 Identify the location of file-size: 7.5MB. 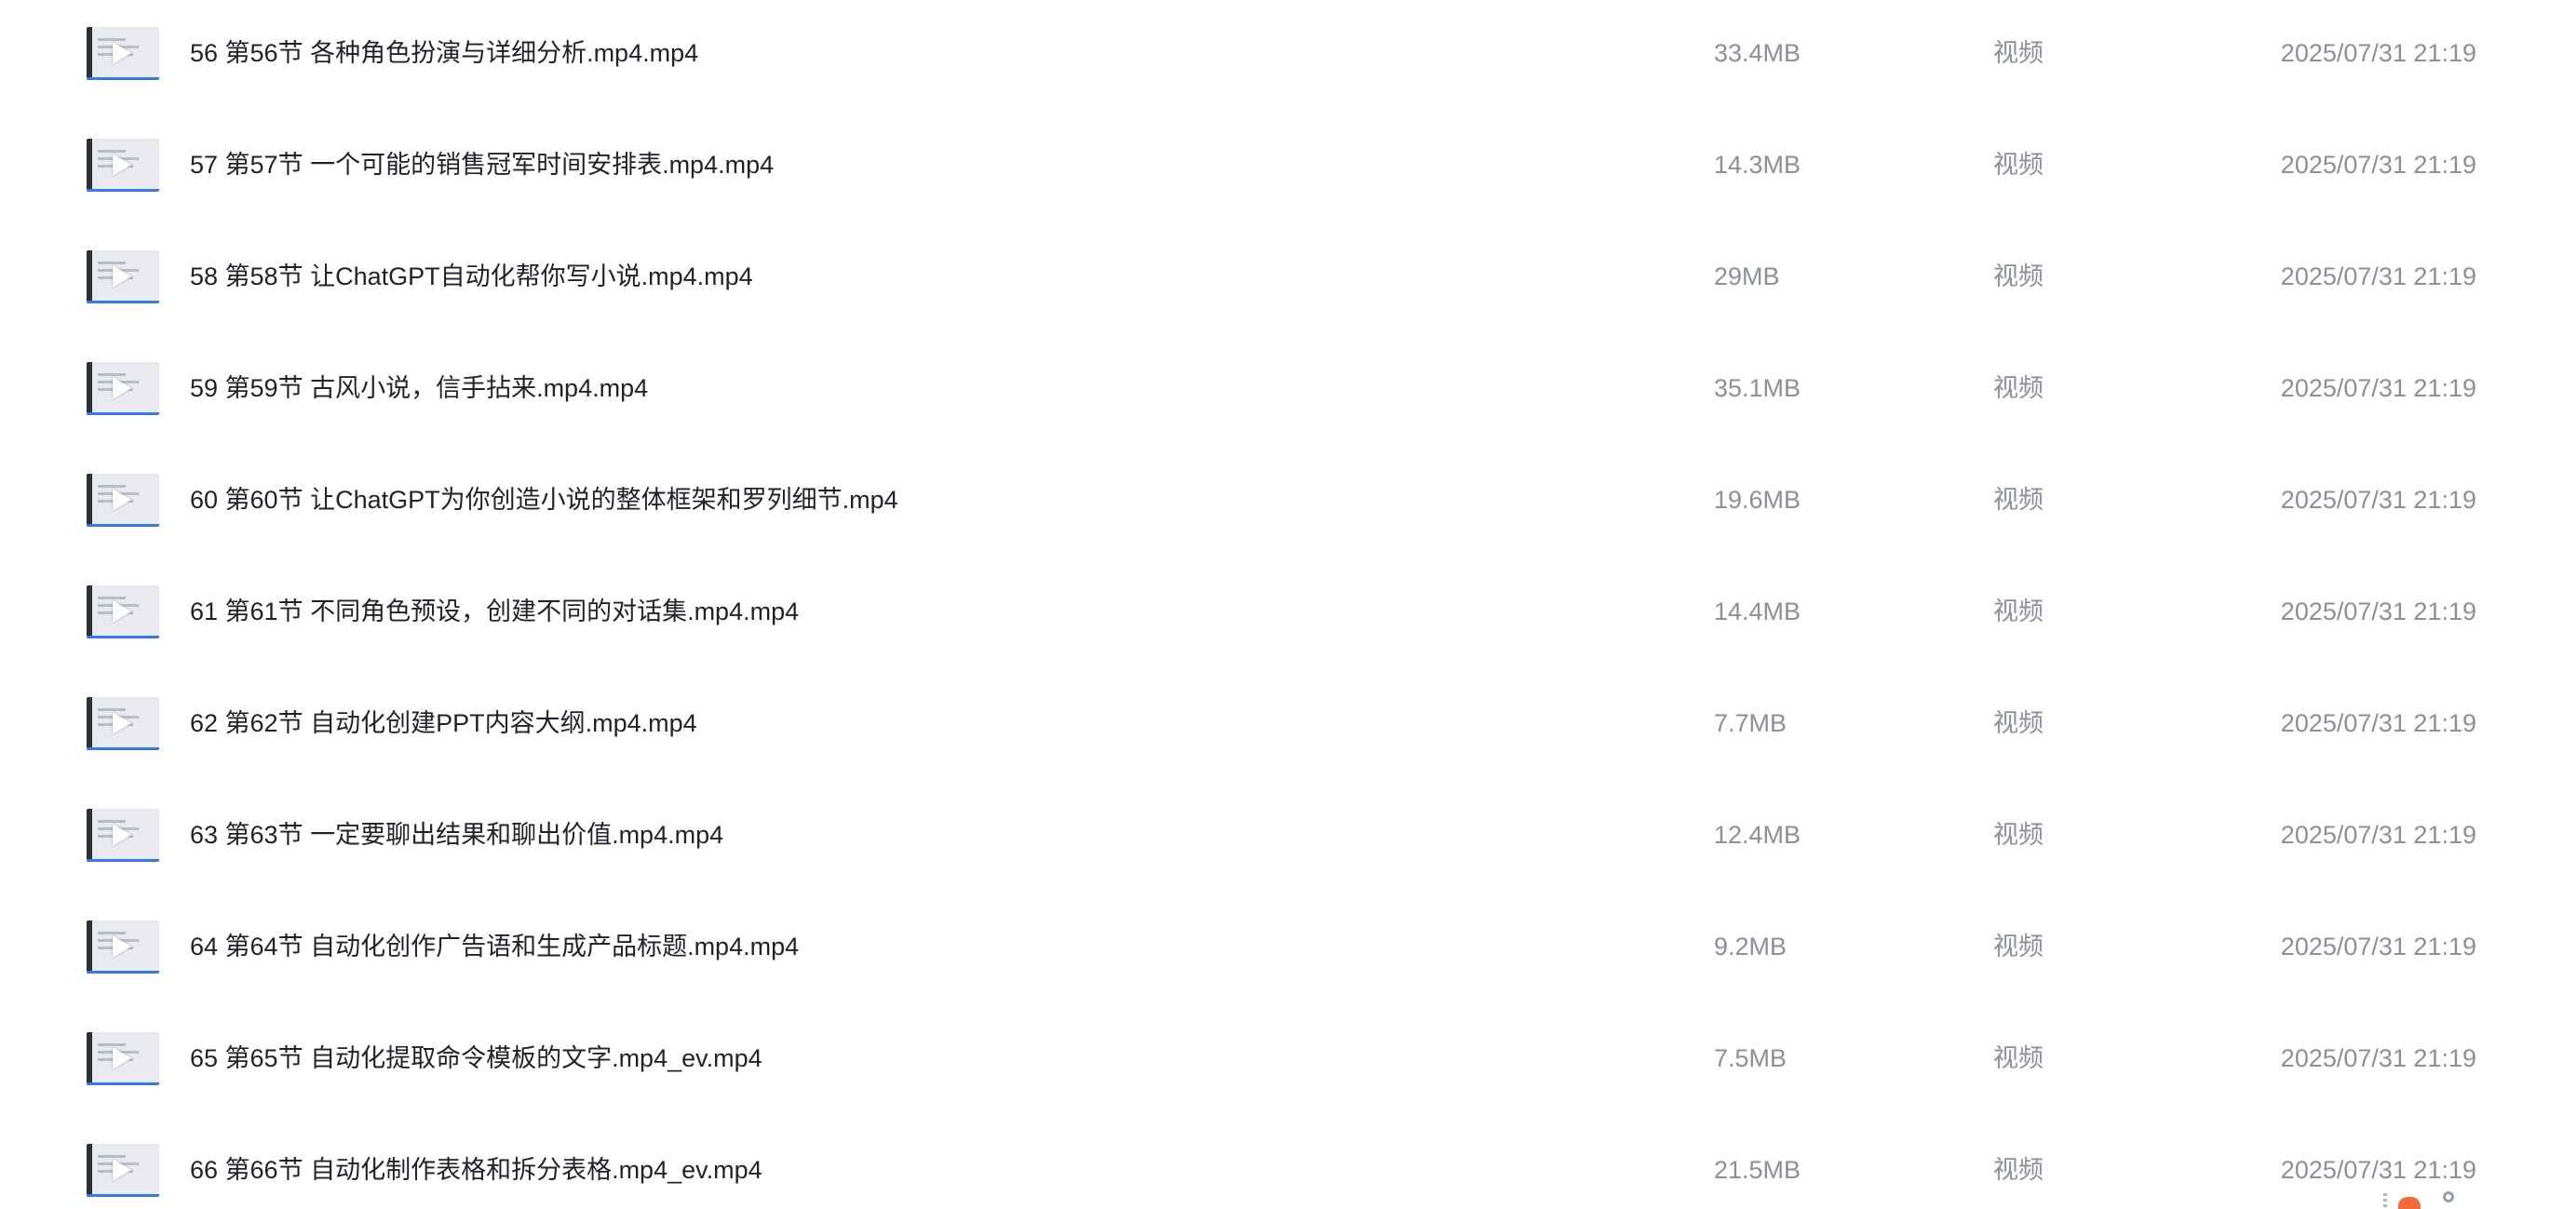
(1750, 1058).